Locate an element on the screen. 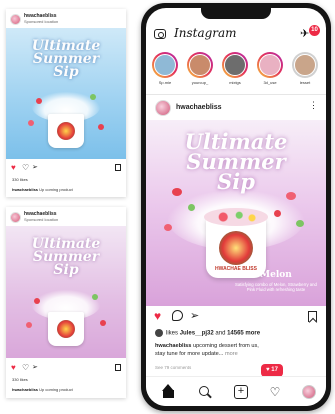  add-post-icon: + is located at coordinates (241, 392).